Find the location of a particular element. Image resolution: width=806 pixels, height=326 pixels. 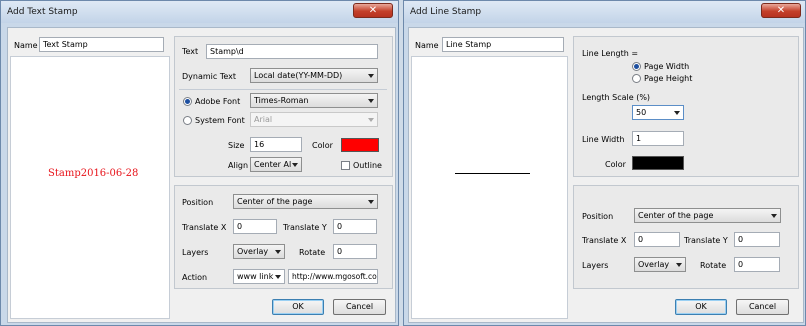

length-scale-label: Length Scale (%) is located at coordinates (616, 97).